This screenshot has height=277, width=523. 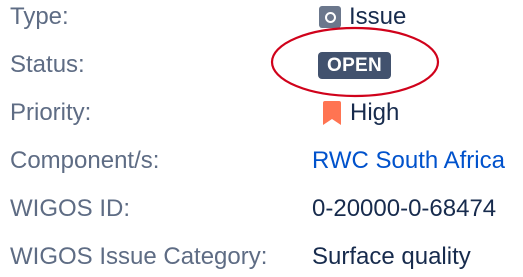 What do you see at coordinates (266, 161) in the screenshot?
I see `field-row-components: Component/s: RWC South Africa` at bounding box center [266, 161].